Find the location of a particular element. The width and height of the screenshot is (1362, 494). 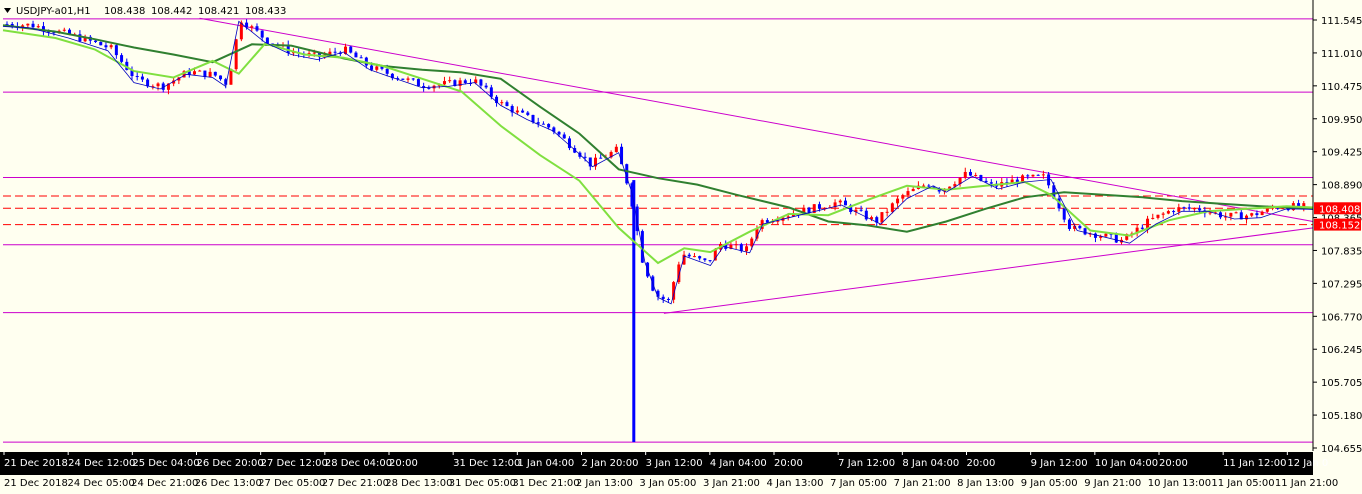

time-tick-label-lower: 7 Jan 05:00 is located at coordinates (858, 483).